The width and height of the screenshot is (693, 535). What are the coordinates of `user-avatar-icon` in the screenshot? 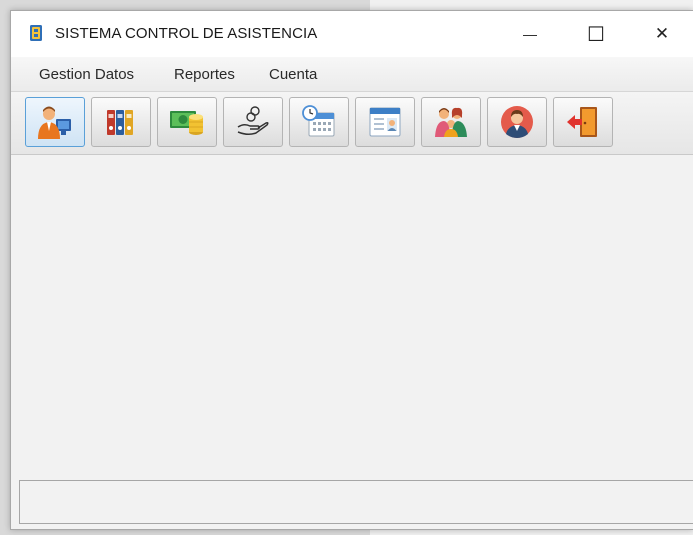 It's located at (517, 122).